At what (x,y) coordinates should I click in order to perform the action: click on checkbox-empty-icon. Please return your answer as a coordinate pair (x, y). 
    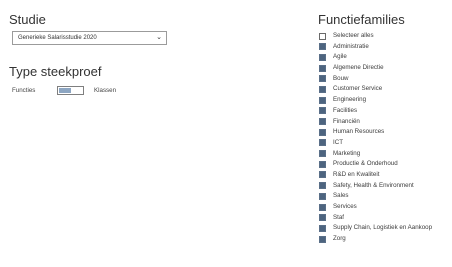
    Looking at the image, I should click on (322, 36).